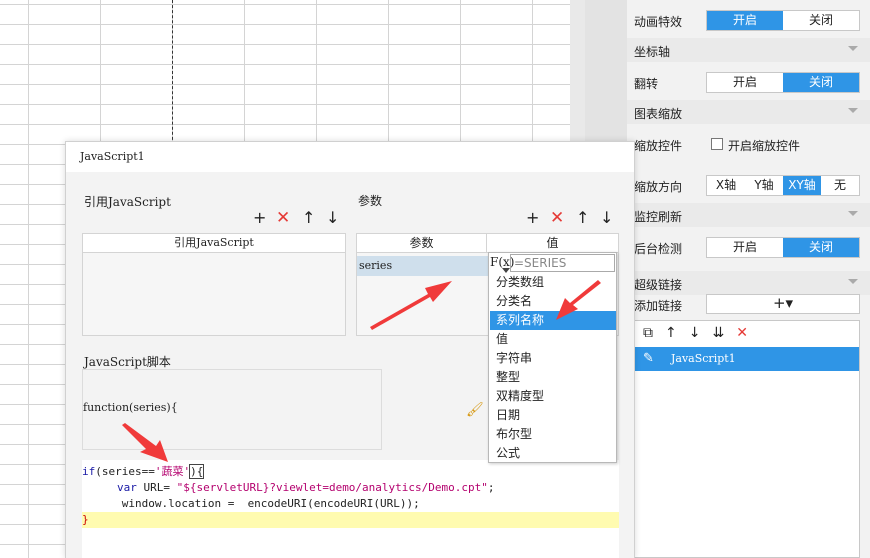  I want to click on arrow-to-code-string, so click(145, 442).